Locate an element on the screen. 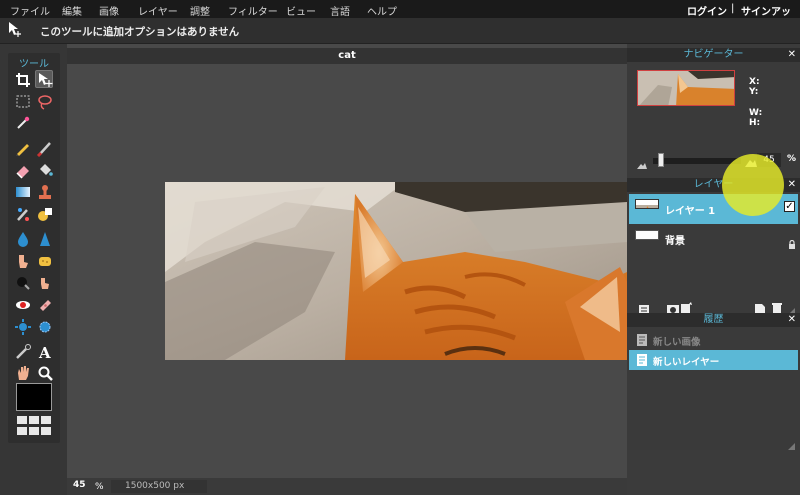 The image size is (800, 495). pinch-icon is located at coordinates (45, 327).